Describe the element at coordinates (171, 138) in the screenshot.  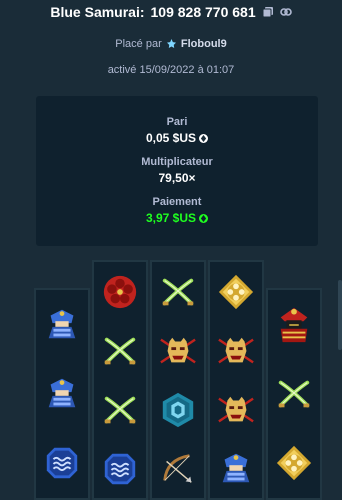
I see `bet-value: 0,05 $US` at that location.